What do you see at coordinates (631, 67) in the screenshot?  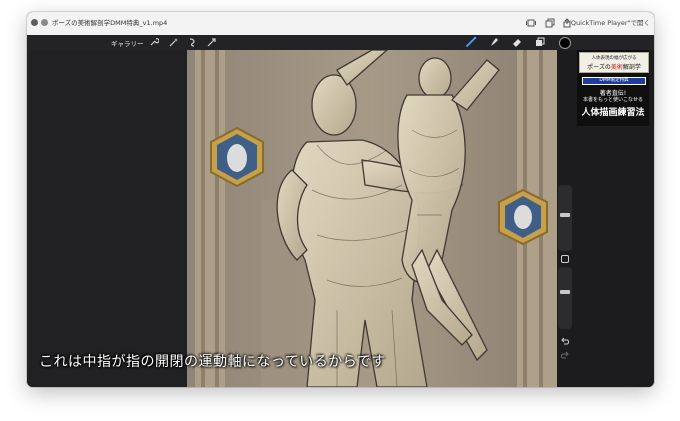 I see `book-name-post: 解剖学` at bounding box center [631, 67].